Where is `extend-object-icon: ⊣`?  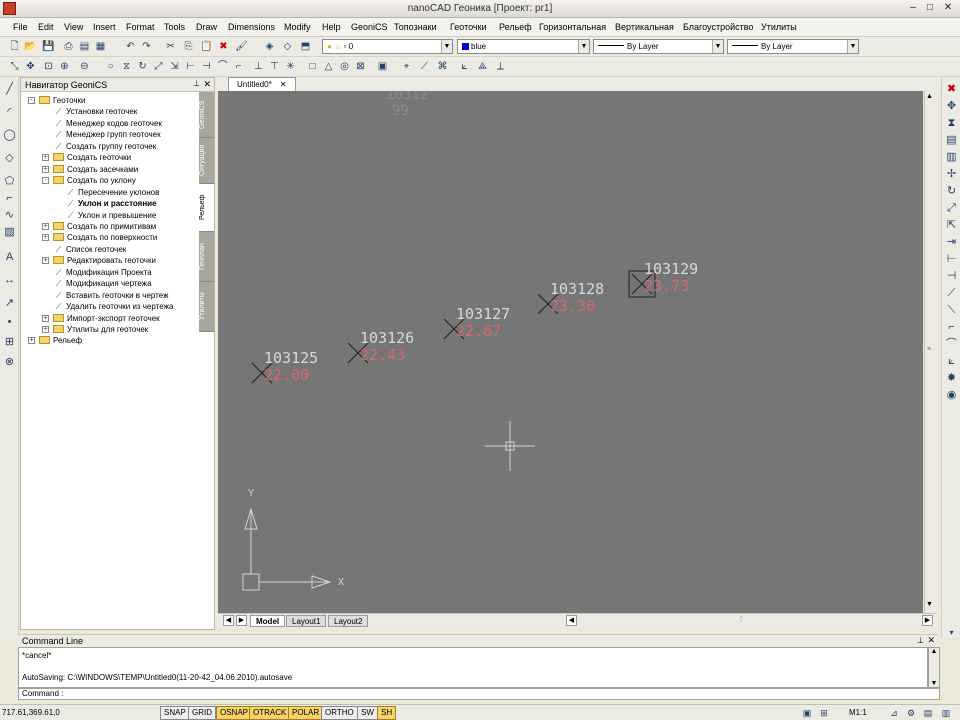 extend-object-icon: ⊣ is located at coordinates (951, 276).